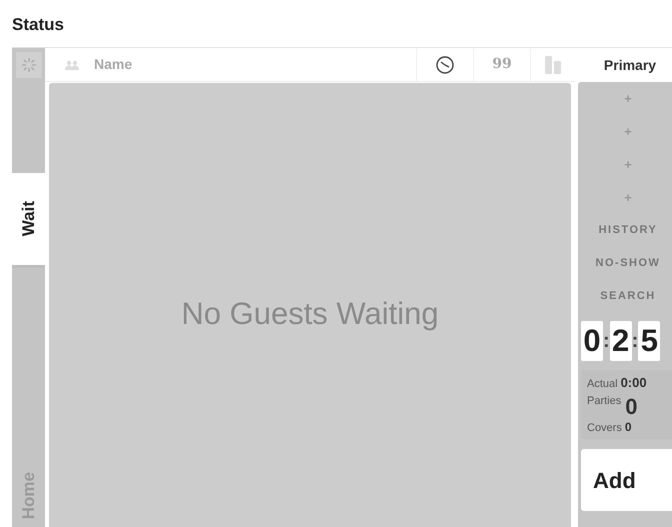 This screenshot has height=527, width=672. Describe the element at coordinates (649, 341) in the screenshot. I see `timer-digit: 5` at that location.